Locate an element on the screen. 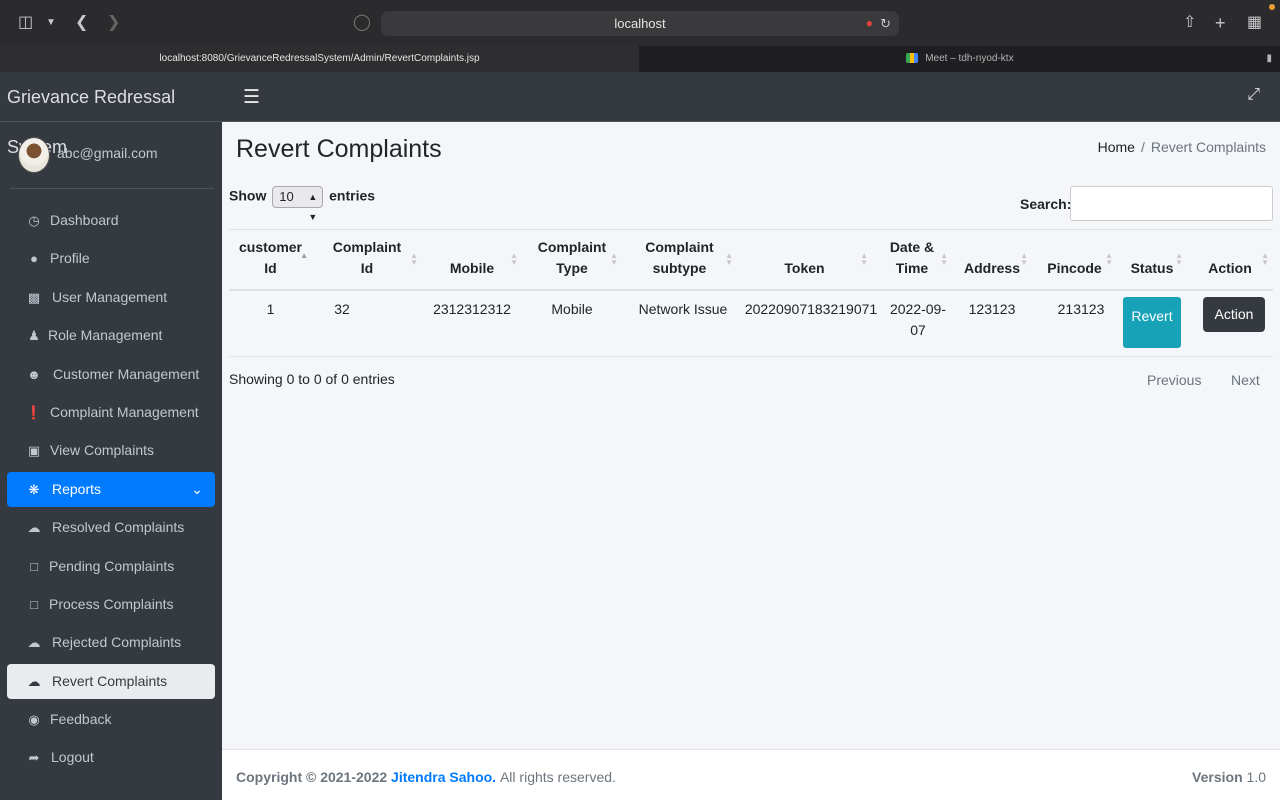 Image resolution: width=1280 pixels, height=800 pixels. sidebar-item-label: Customer Management is located at coordinates (126, 373).